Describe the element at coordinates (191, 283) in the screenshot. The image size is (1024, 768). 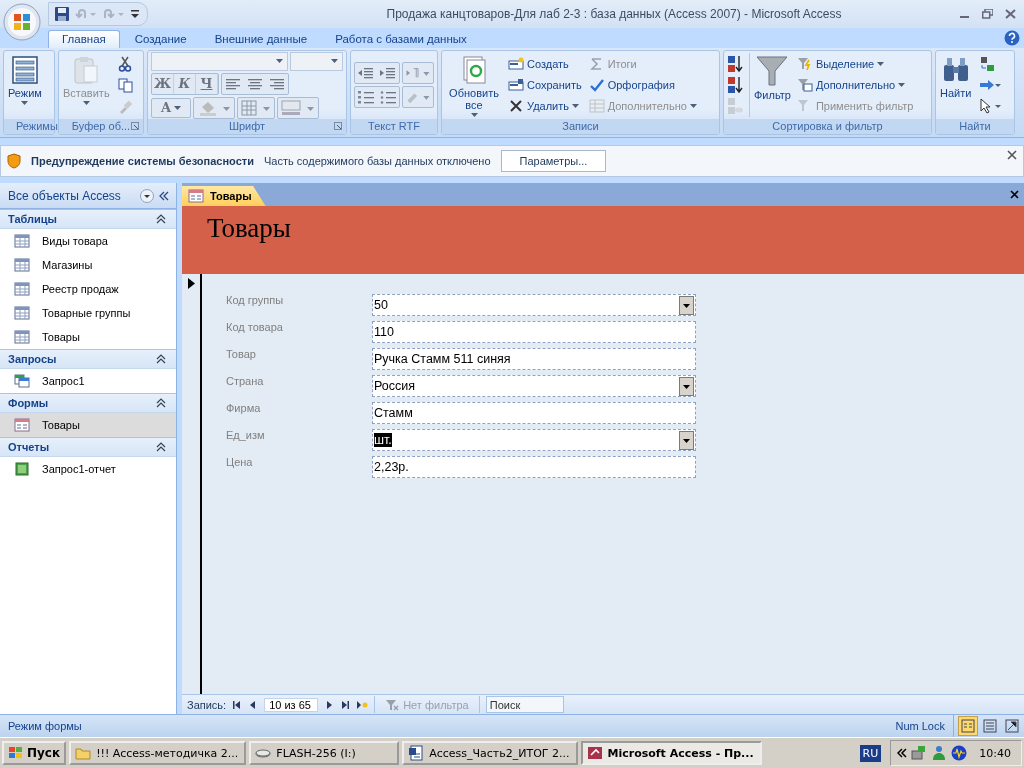
I see `current-record-icon` at that location.